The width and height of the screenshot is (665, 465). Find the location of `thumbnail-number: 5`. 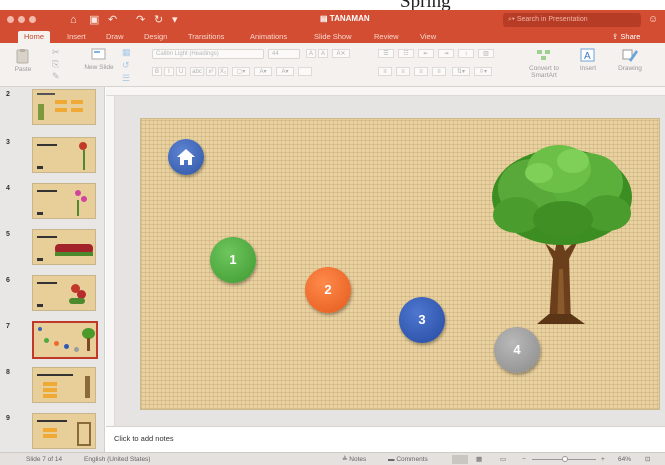

thumbnail-number: 5 is located at coordinates (8, 234).